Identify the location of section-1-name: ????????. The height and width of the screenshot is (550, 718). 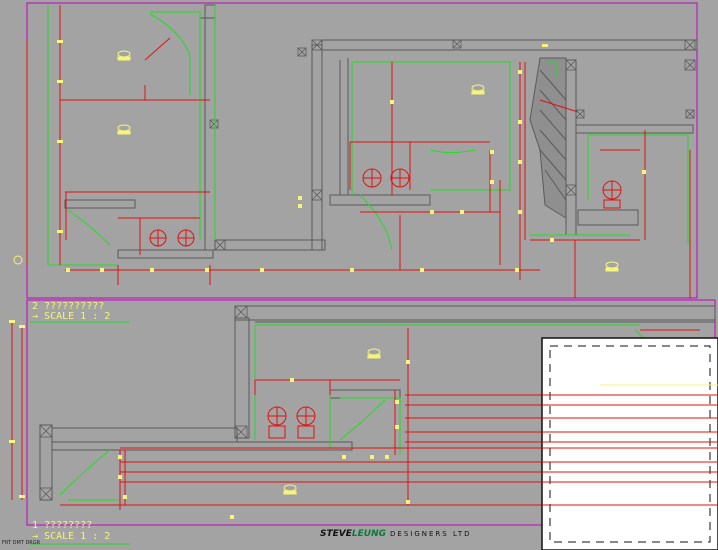
(68, 525).